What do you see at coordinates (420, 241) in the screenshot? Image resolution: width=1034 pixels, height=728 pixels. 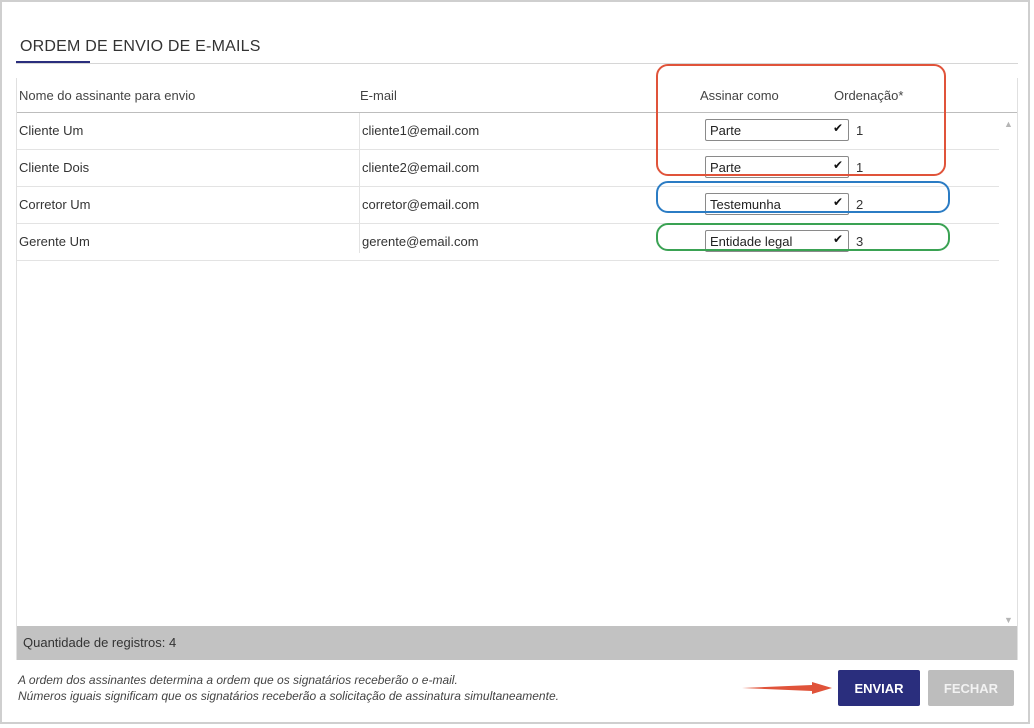 I see `signer-email: gerente@email.com` at bounding box center [420, 241].